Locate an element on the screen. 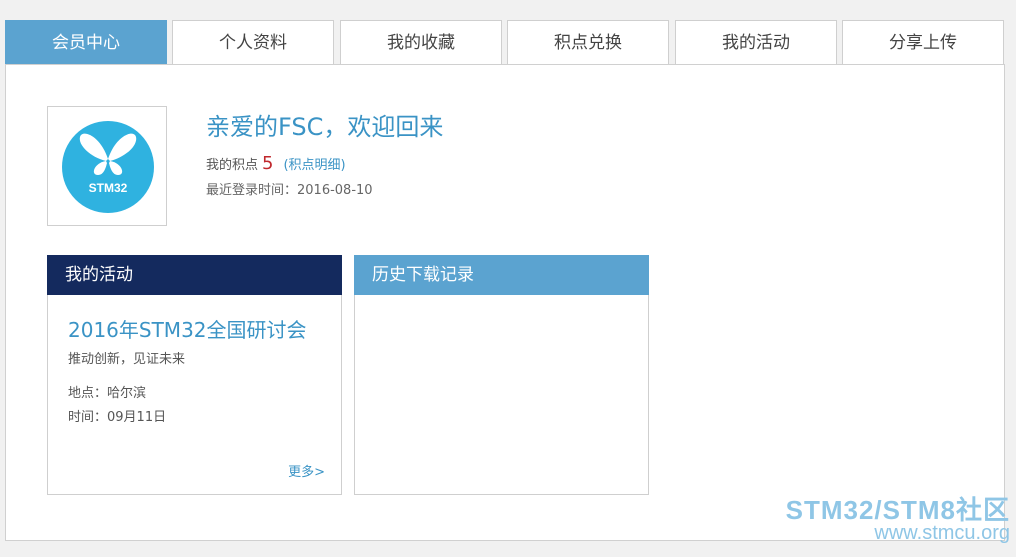  welcome-message: 亲爱的FSC，欢迎回来 is located at coordinates (325, 127).